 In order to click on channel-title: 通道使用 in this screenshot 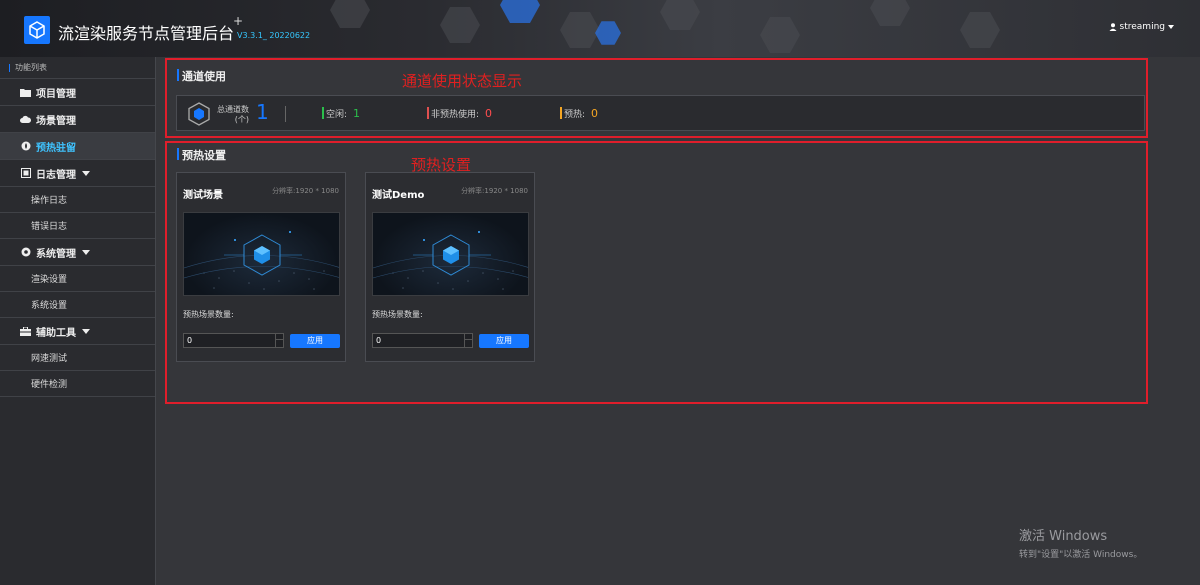, I will do `click(201, 76)`.